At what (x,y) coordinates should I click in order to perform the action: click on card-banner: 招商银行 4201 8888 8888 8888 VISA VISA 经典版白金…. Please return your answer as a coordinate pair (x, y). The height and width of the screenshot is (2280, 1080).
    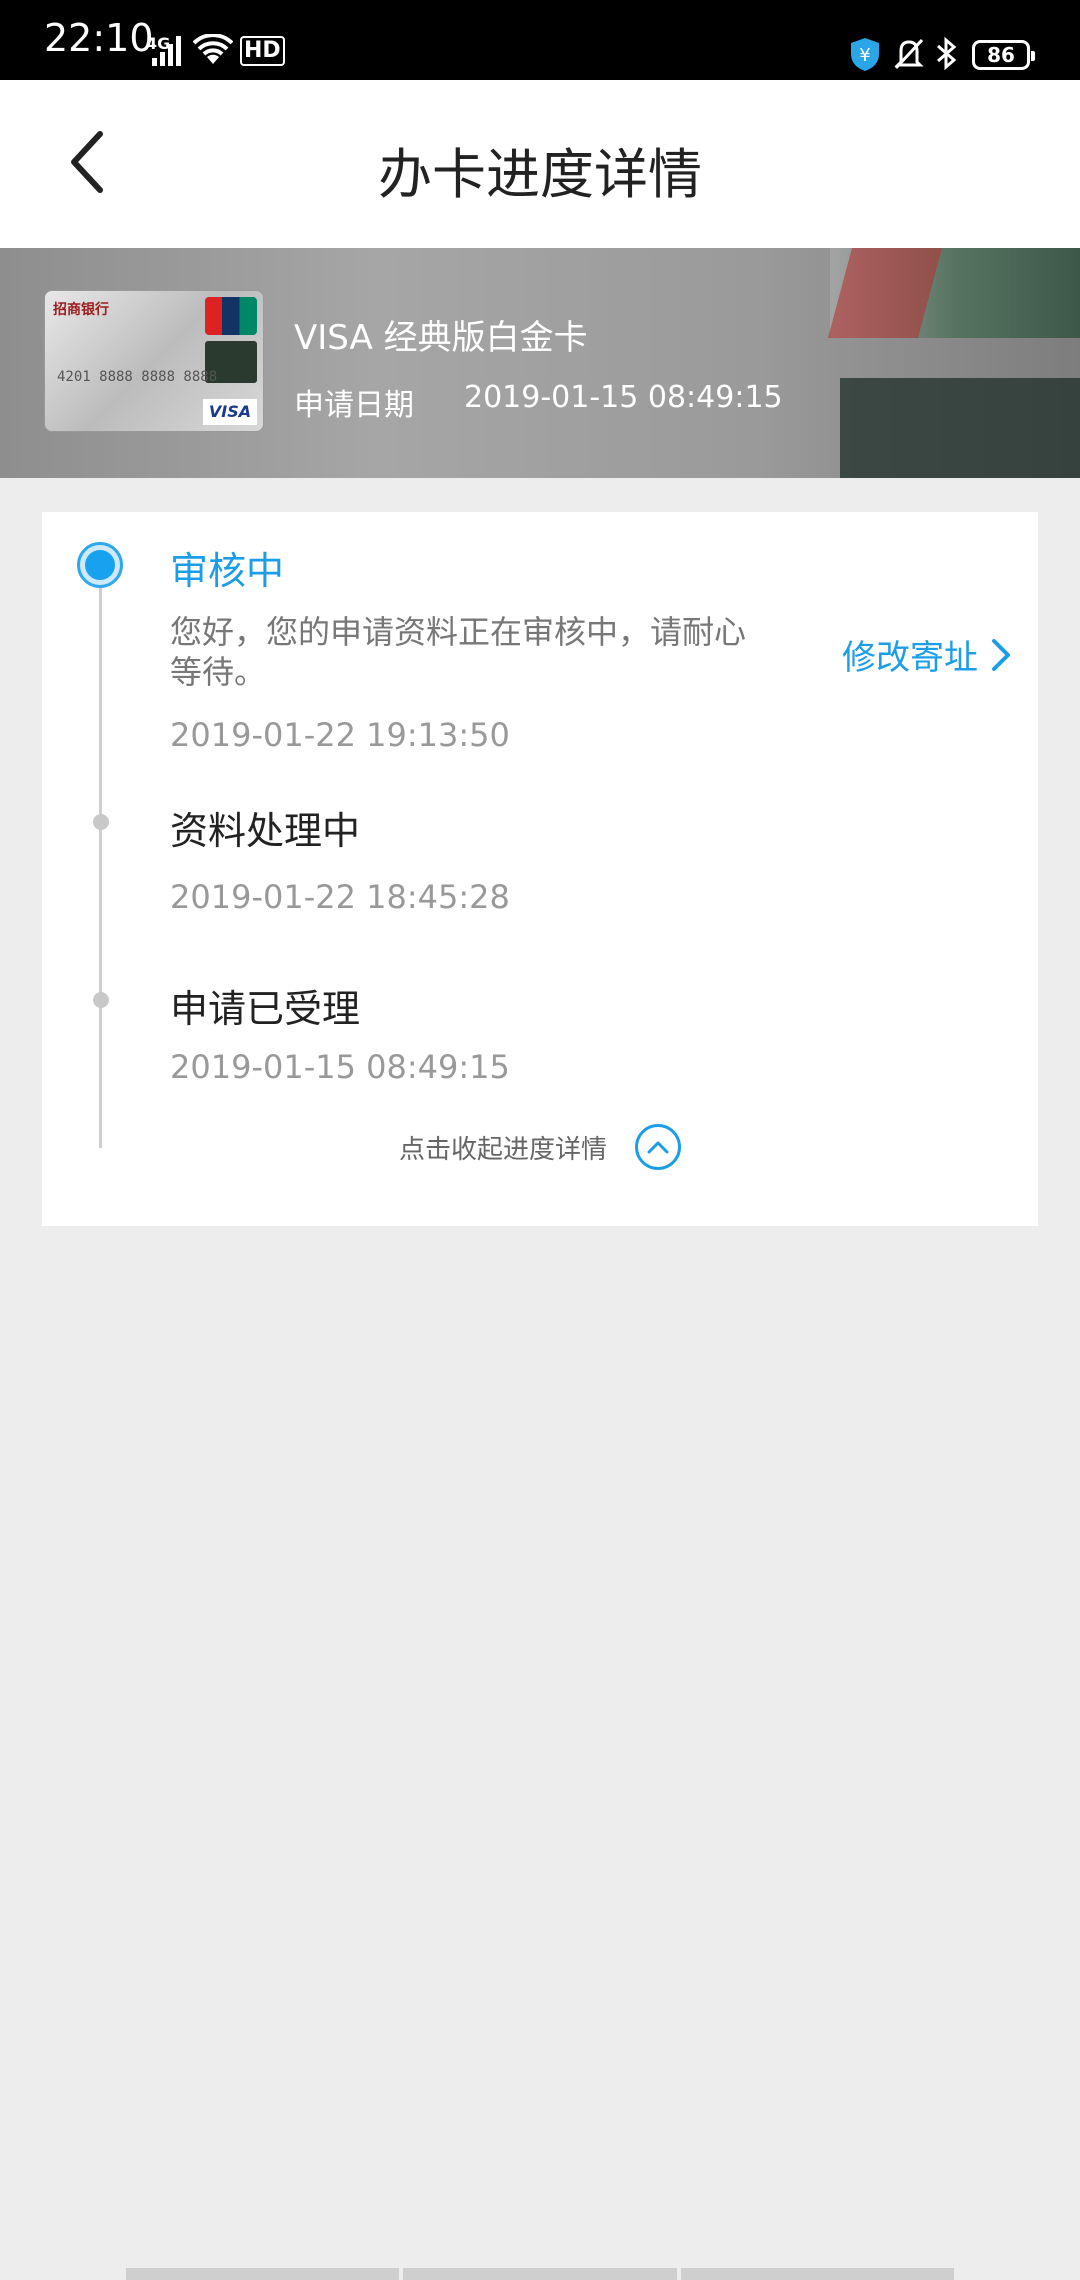
    Looking at the image, I should click on (540, 363).